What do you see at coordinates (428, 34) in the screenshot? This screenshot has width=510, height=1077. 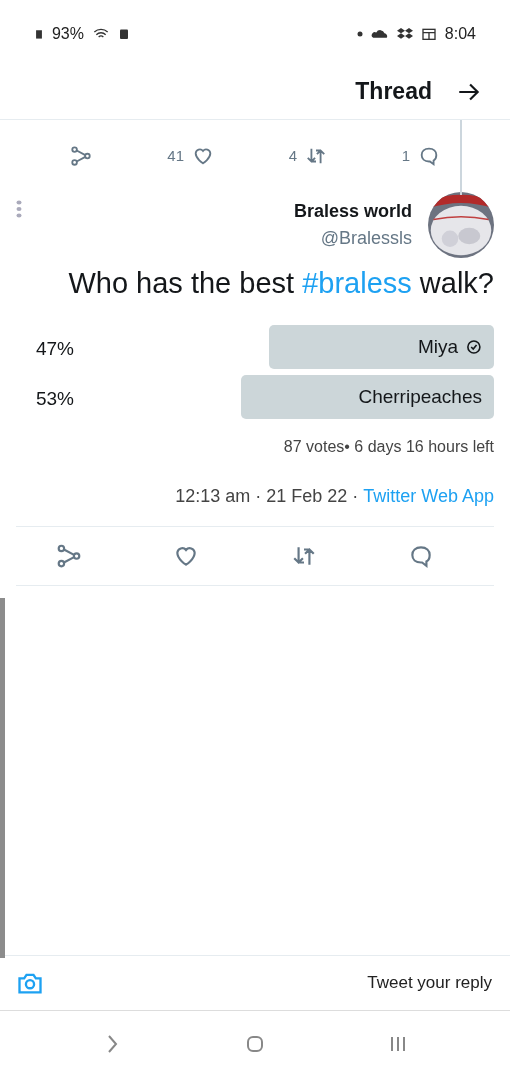 I see `calendar-icon` at bounding box center [428, 34].